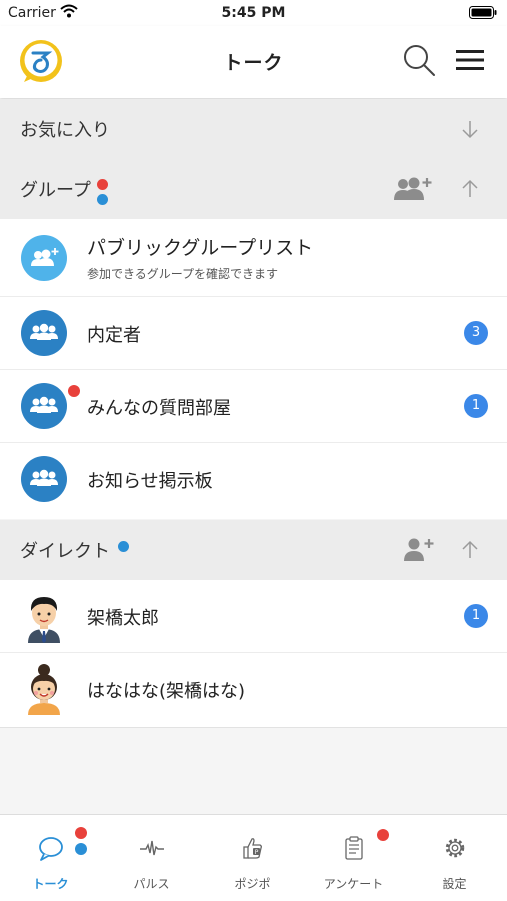  I want to click on group-name: みんなの質問部屋, so click(159, 408).